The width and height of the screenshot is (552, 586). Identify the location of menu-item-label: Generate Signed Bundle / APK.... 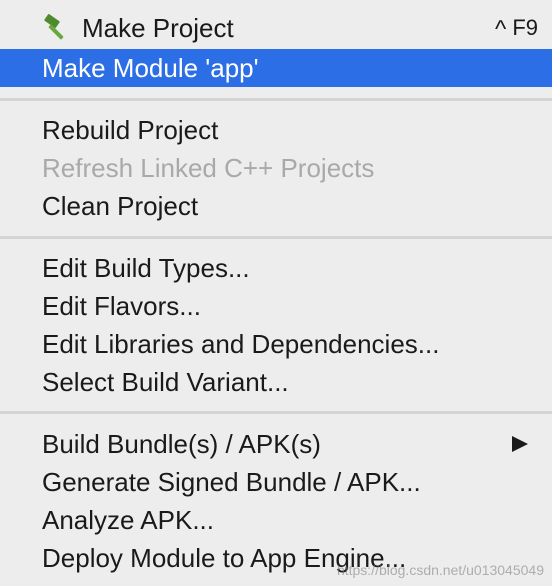
(231, 481).